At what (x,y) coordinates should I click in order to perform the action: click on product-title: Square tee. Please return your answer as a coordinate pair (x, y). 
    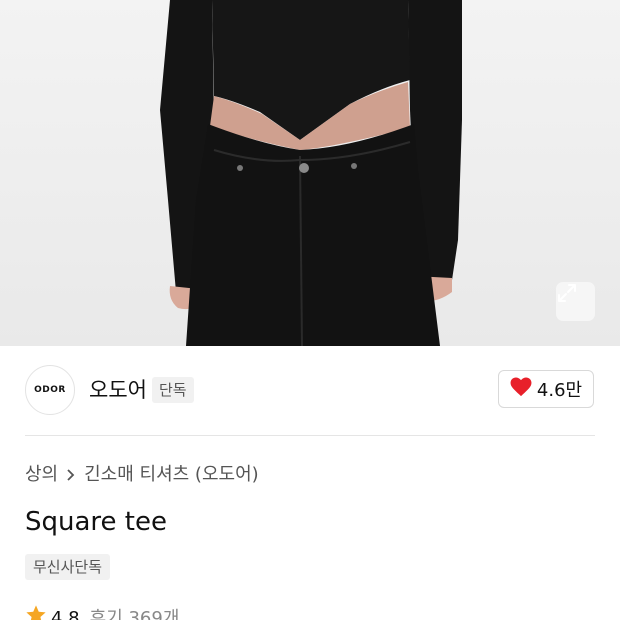
    Looking at the image, I should click on (96, 522).